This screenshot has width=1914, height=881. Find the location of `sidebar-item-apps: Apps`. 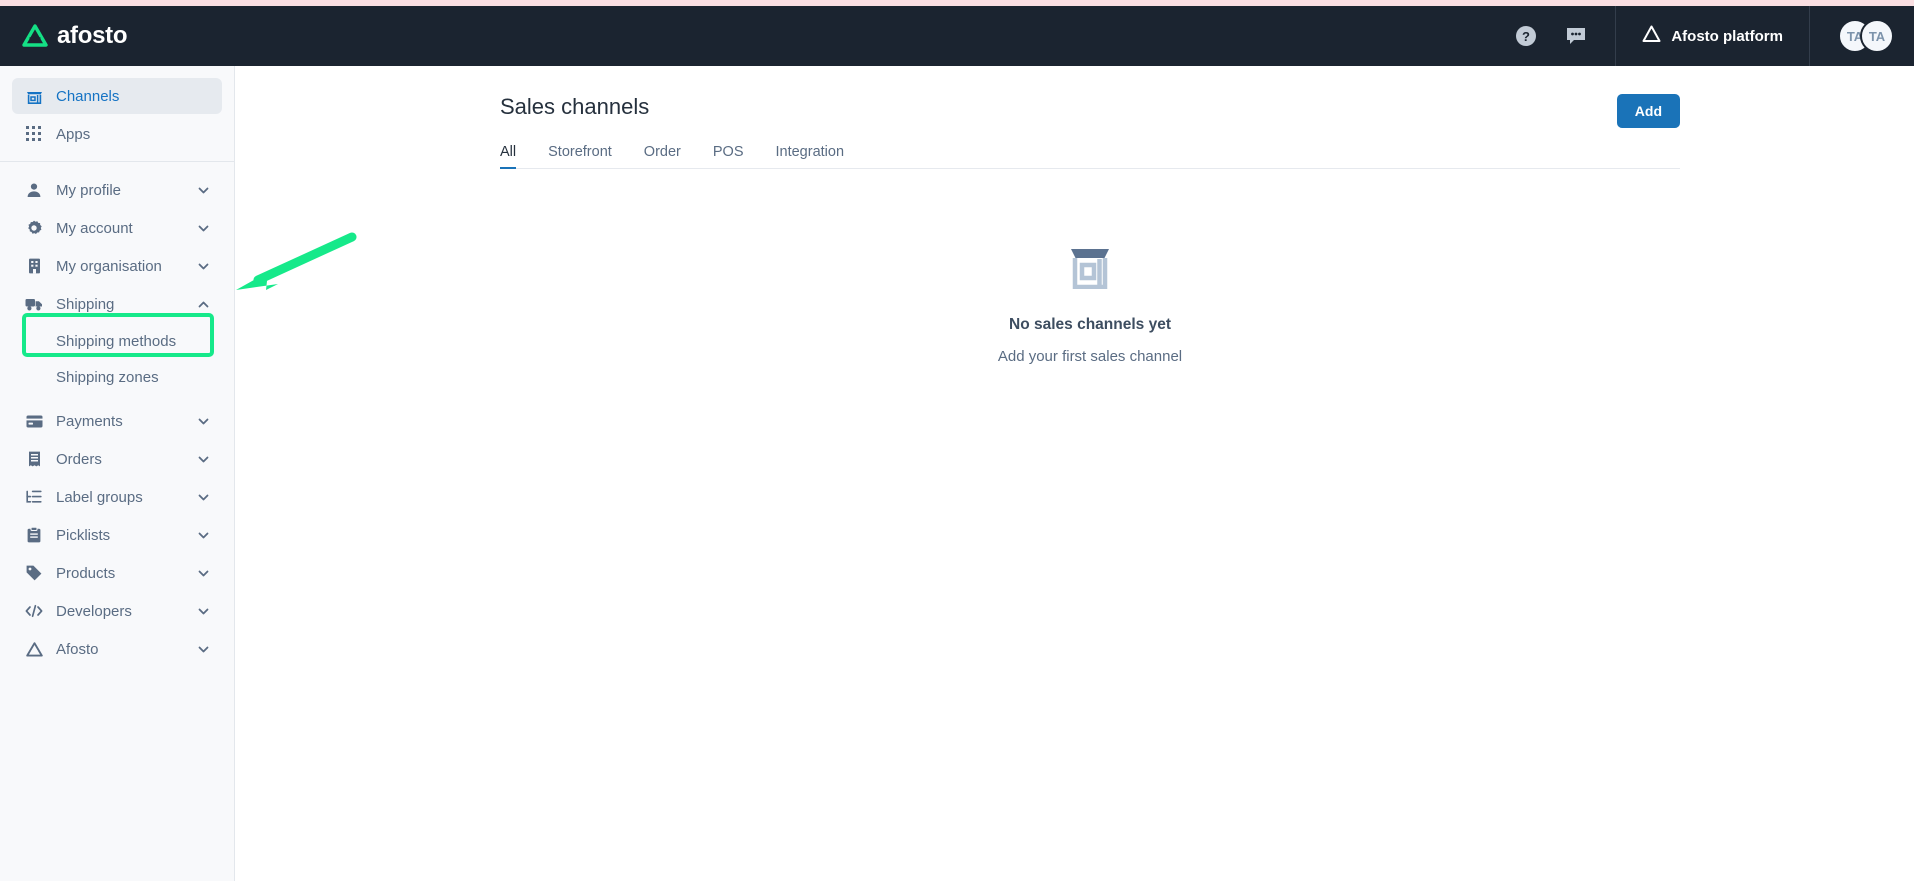

sidebar-item-apps: Apps is located at coordinates (117, 134).